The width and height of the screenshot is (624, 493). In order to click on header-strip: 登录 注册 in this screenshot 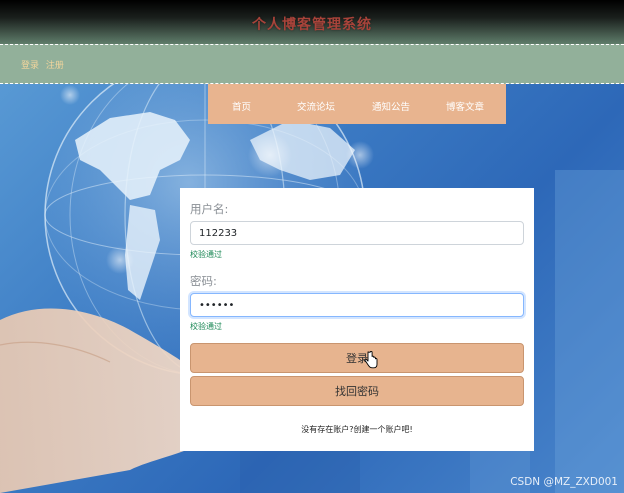, I will do `click(312, 64)`.